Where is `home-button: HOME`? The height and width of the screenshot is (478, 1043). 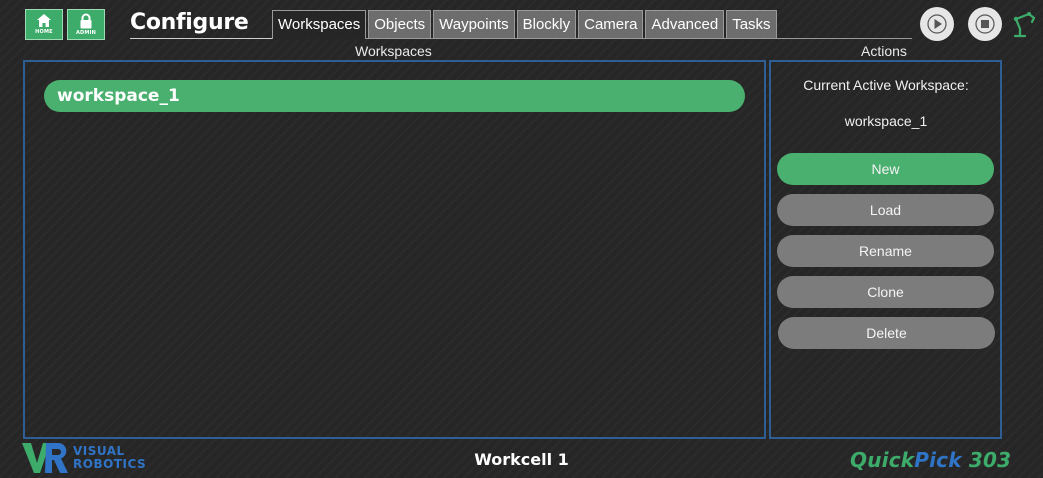 home-button: HOME is located at coordinates (44, 24).